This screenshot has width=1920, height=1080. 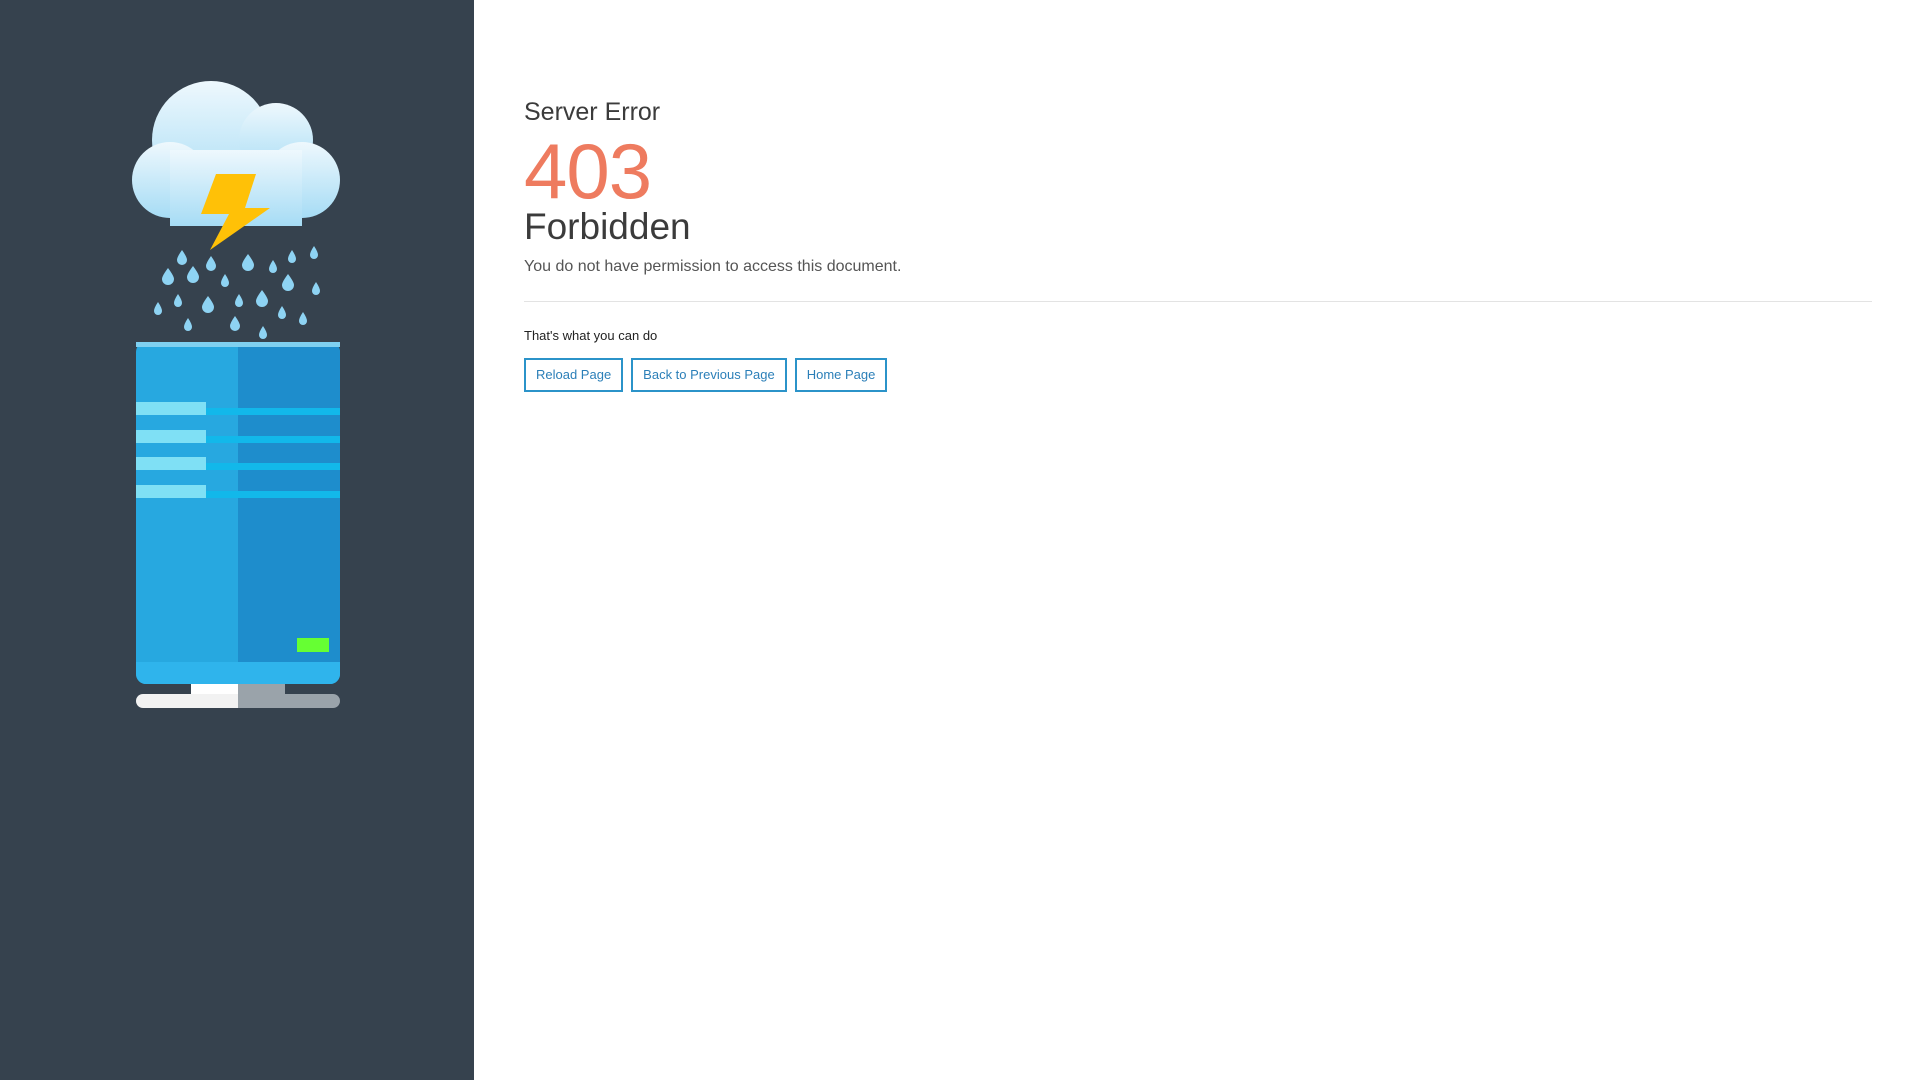 What do you see at coordinates (237, 292) in the screenshot?
I see `raindrops-icon` at bounding box center [237, 292].